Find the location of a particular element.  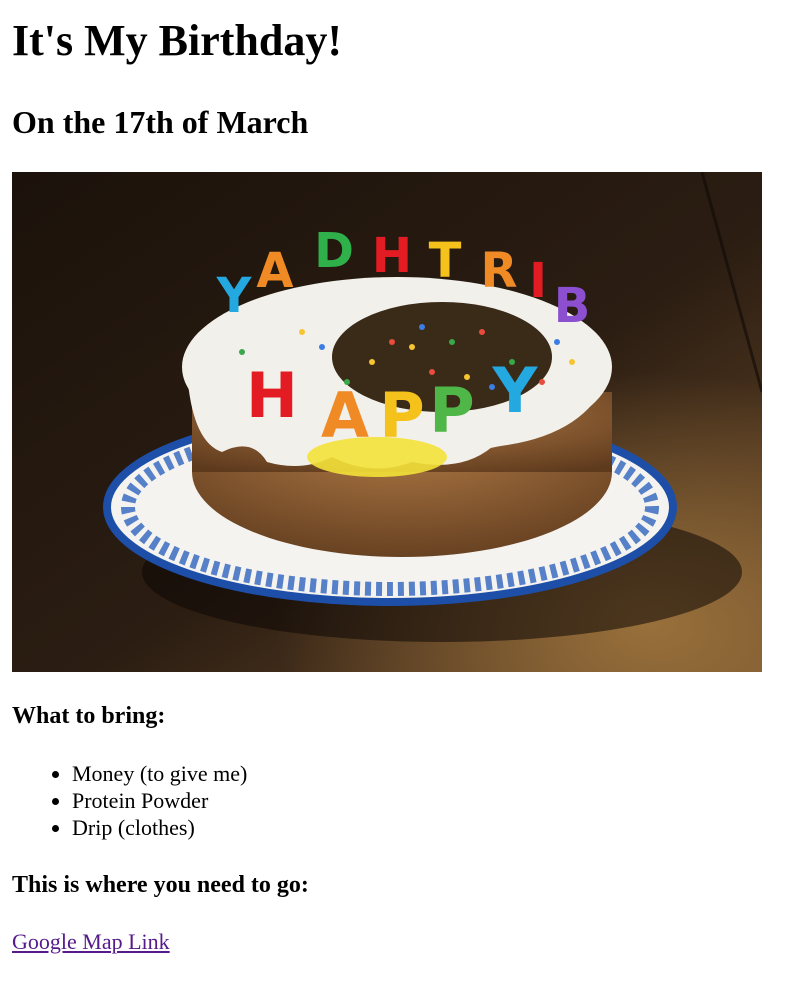

candle-letter: D is located at coordinates (334, 251).